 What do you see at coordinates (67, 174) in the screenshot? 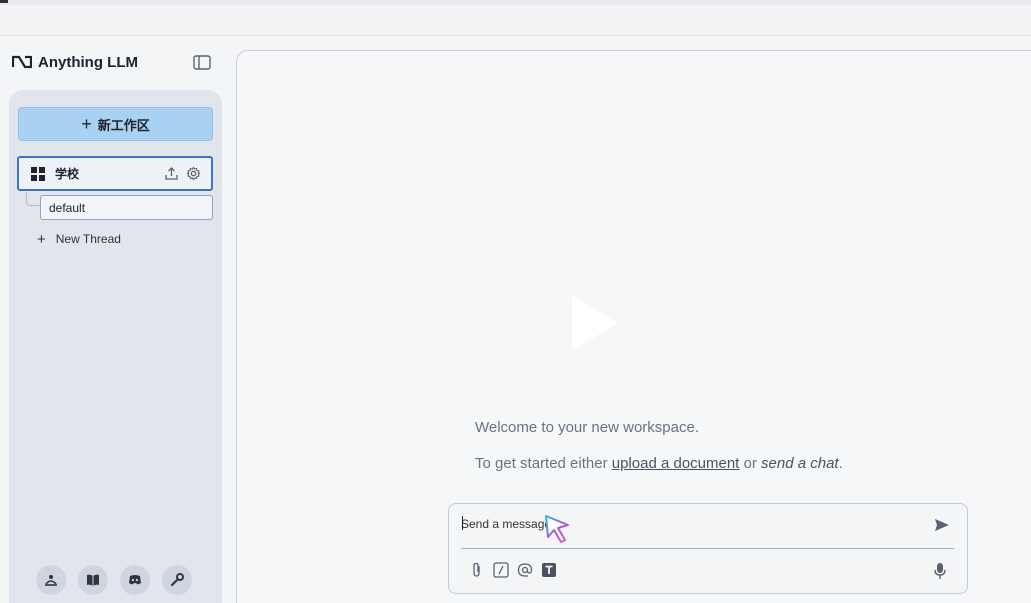
I see `workspace-name: 学校` at bounding box center [67, 174].